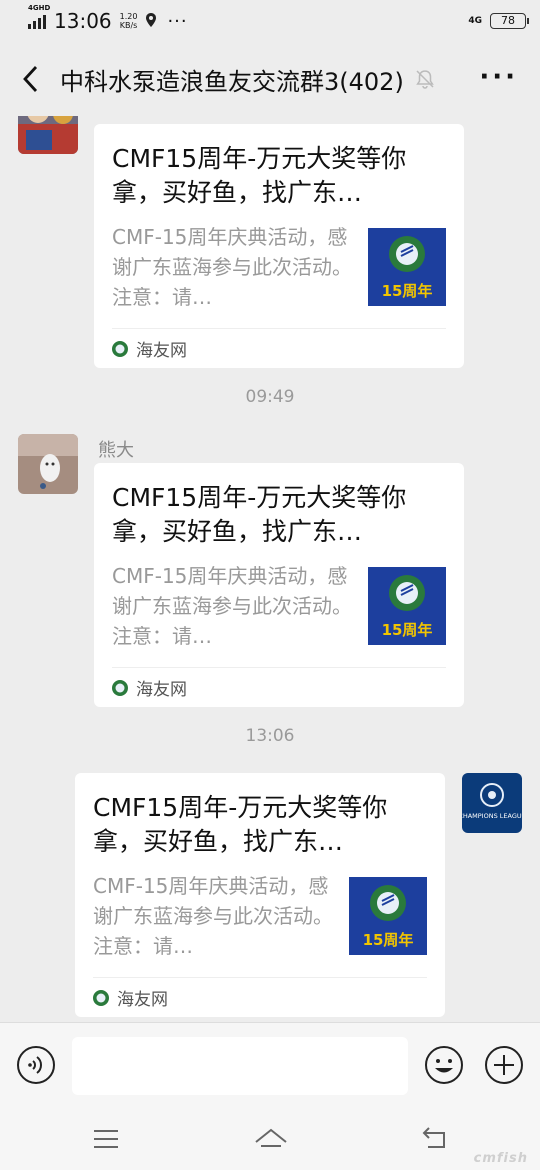 The width and height of the screenshot is (540, 1170). Describe the element at coordinates (504, 1065) in the screenshot. I see `add-more-icon` at that location.